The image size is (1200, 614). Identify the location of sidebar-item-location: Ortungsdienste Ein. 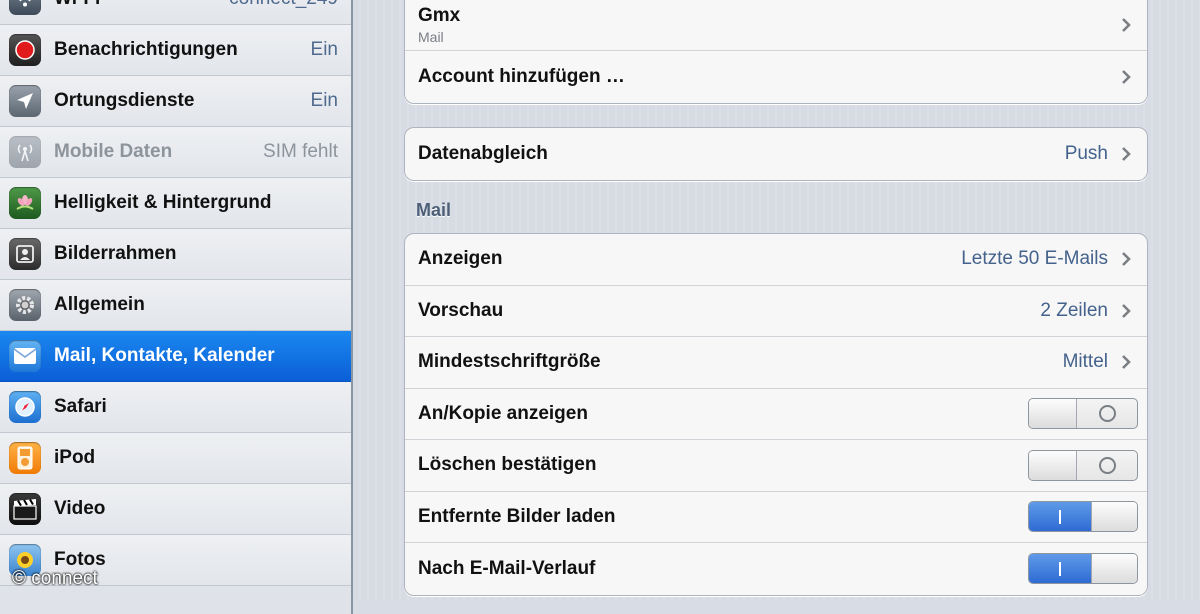
(175, 101).